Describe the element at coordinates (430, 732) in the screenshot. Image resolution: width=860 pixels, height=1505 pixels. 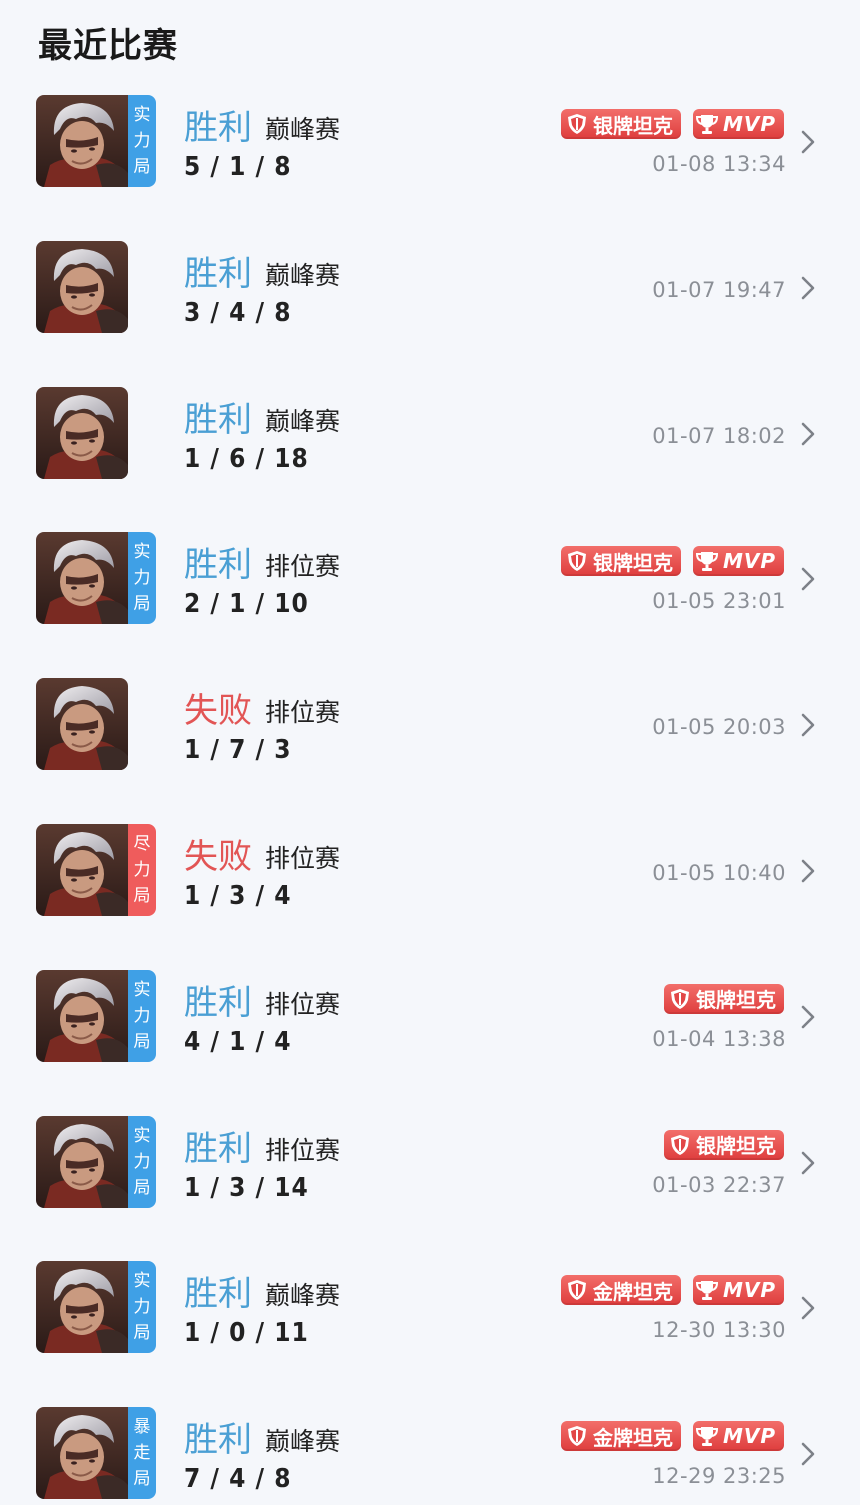
I see `match-row: 失败 排位赛 1 / 7 / 3 01-05 20:03` at that location.